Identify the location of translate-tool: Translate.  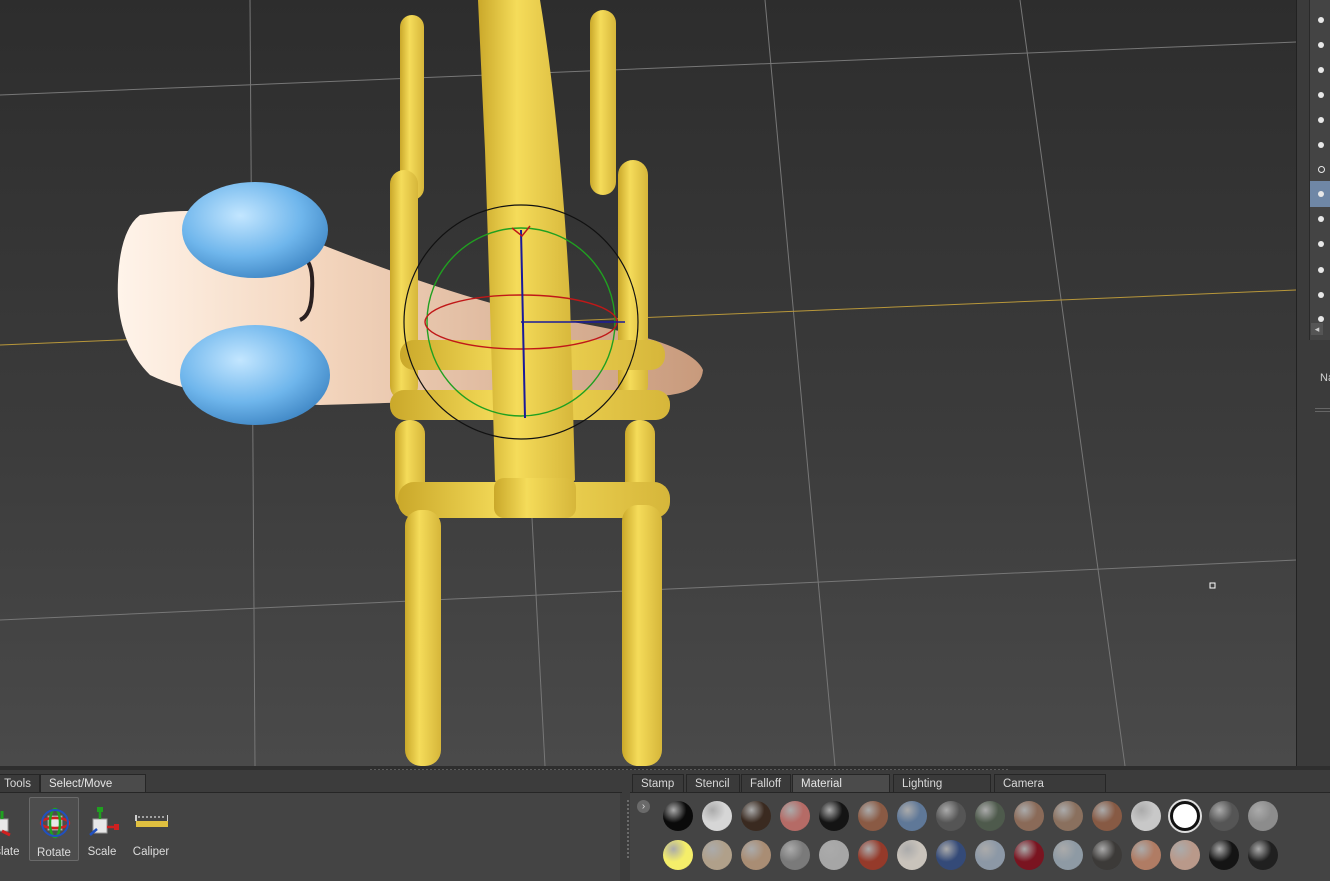
(11, 829).